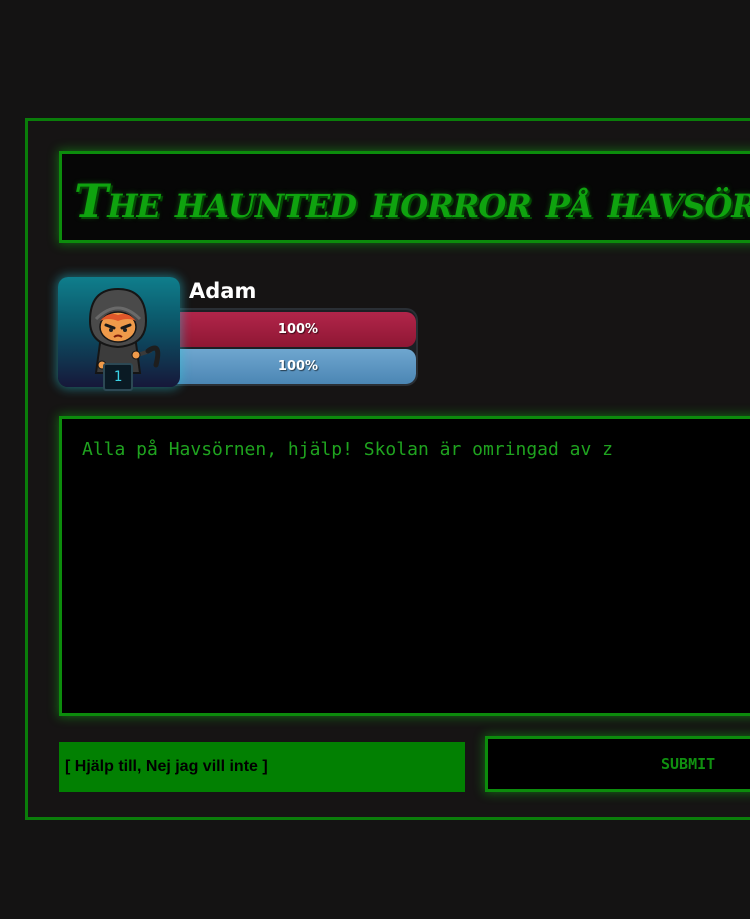 The height and width of the screenshot is (919, 750). What do you see at coordinates (262, 767) in the screenshot?
I see `answer-input` at bounding box center [262, 767].